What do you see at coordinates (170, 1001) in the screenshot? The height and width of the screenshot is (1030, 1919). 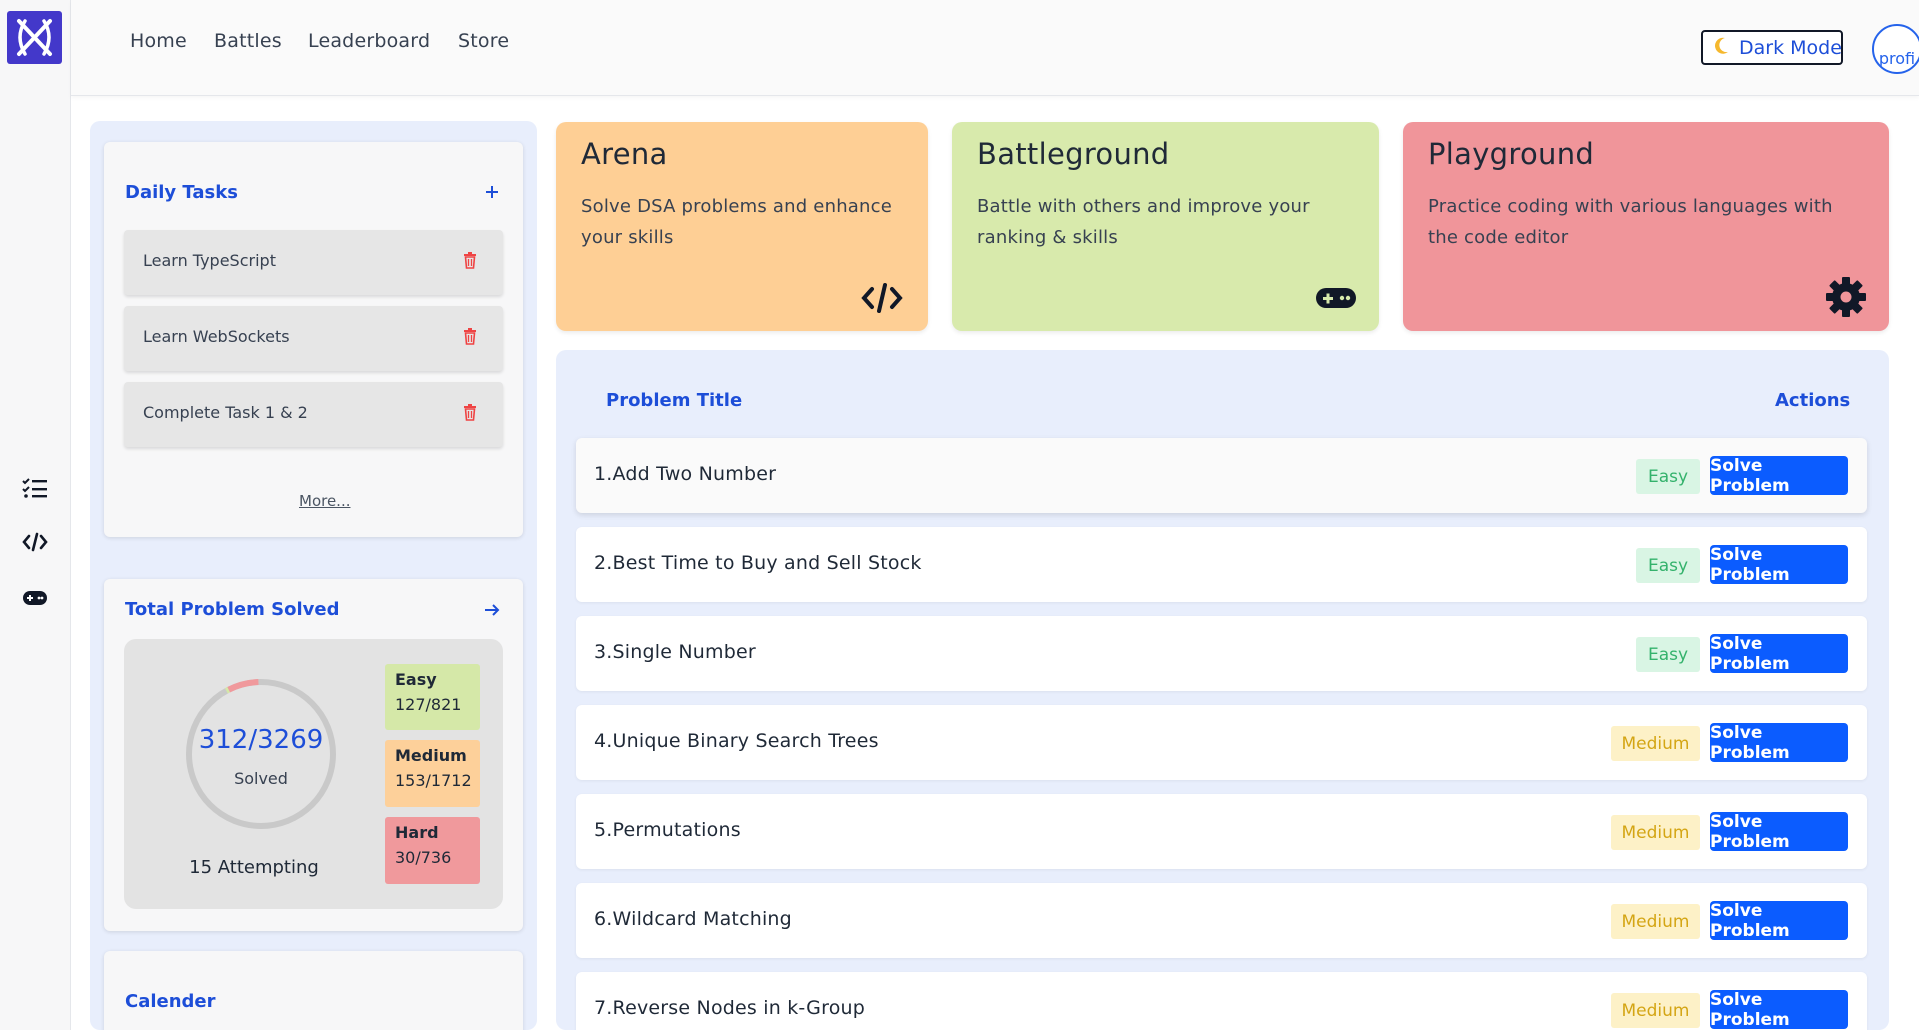 I see `calendar-title: Calender` at bounding box center [170, 1001].